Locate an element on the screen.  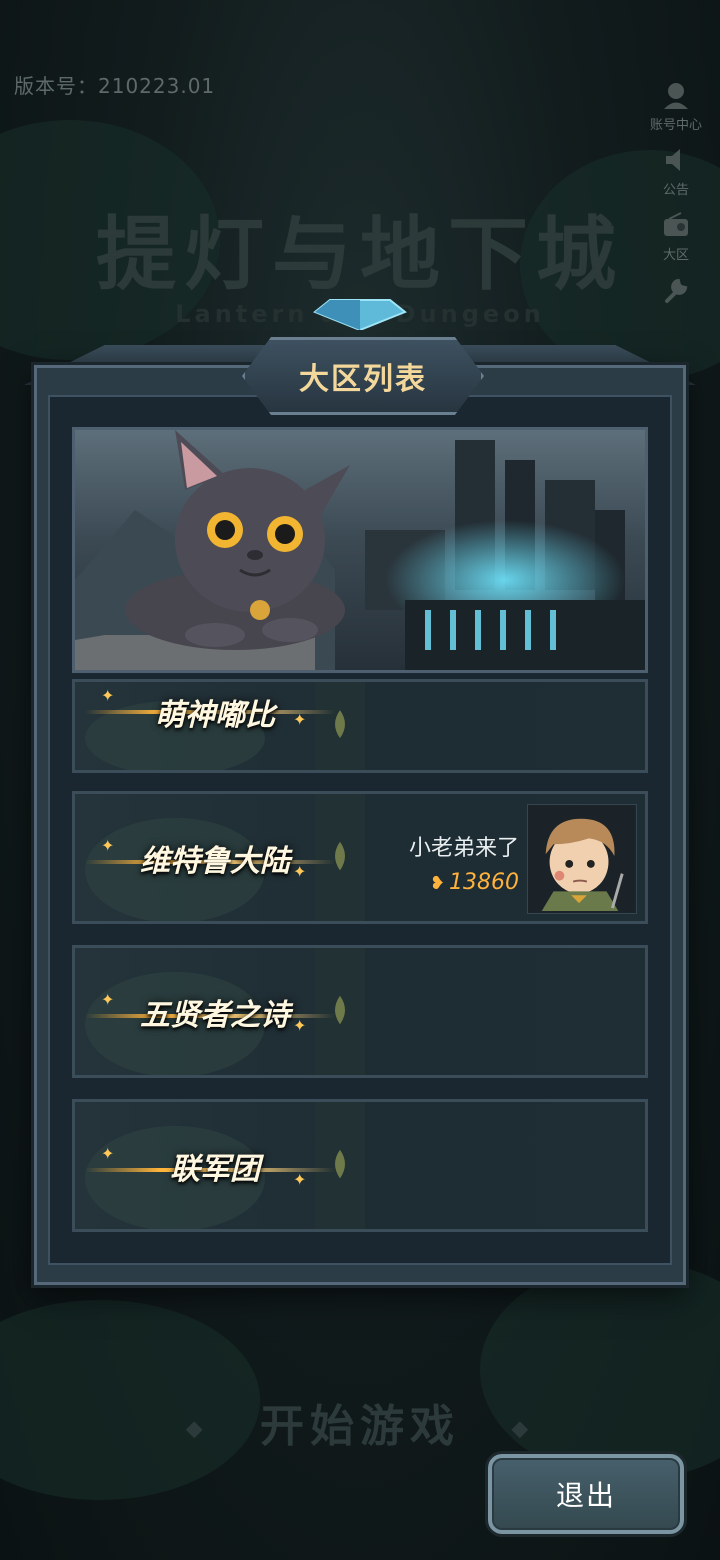
server-name: 五贤者之诗 is located at coordinates (215, 1015).